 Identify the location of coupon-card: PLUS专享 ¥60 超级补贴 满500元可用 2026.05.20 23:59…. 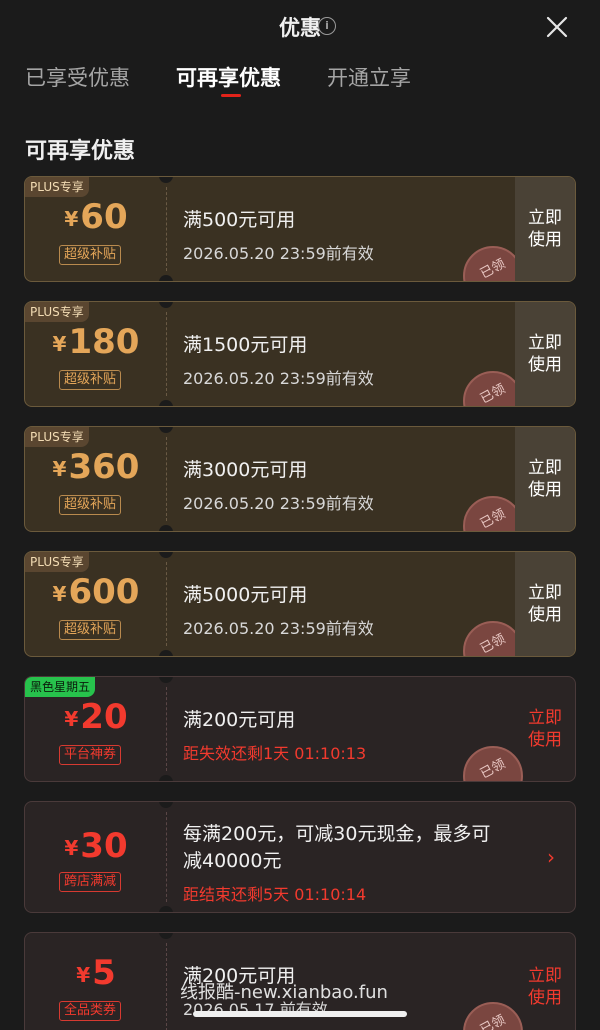
(300, 229).